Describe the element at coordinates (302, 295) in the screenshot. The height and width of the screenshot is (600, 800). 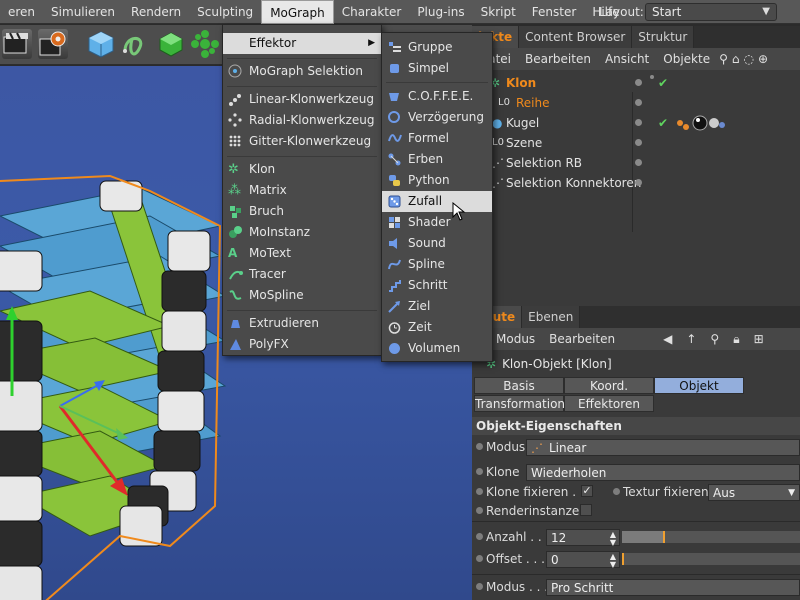
I see `menu-item-mospline: MoSpline` at that location.